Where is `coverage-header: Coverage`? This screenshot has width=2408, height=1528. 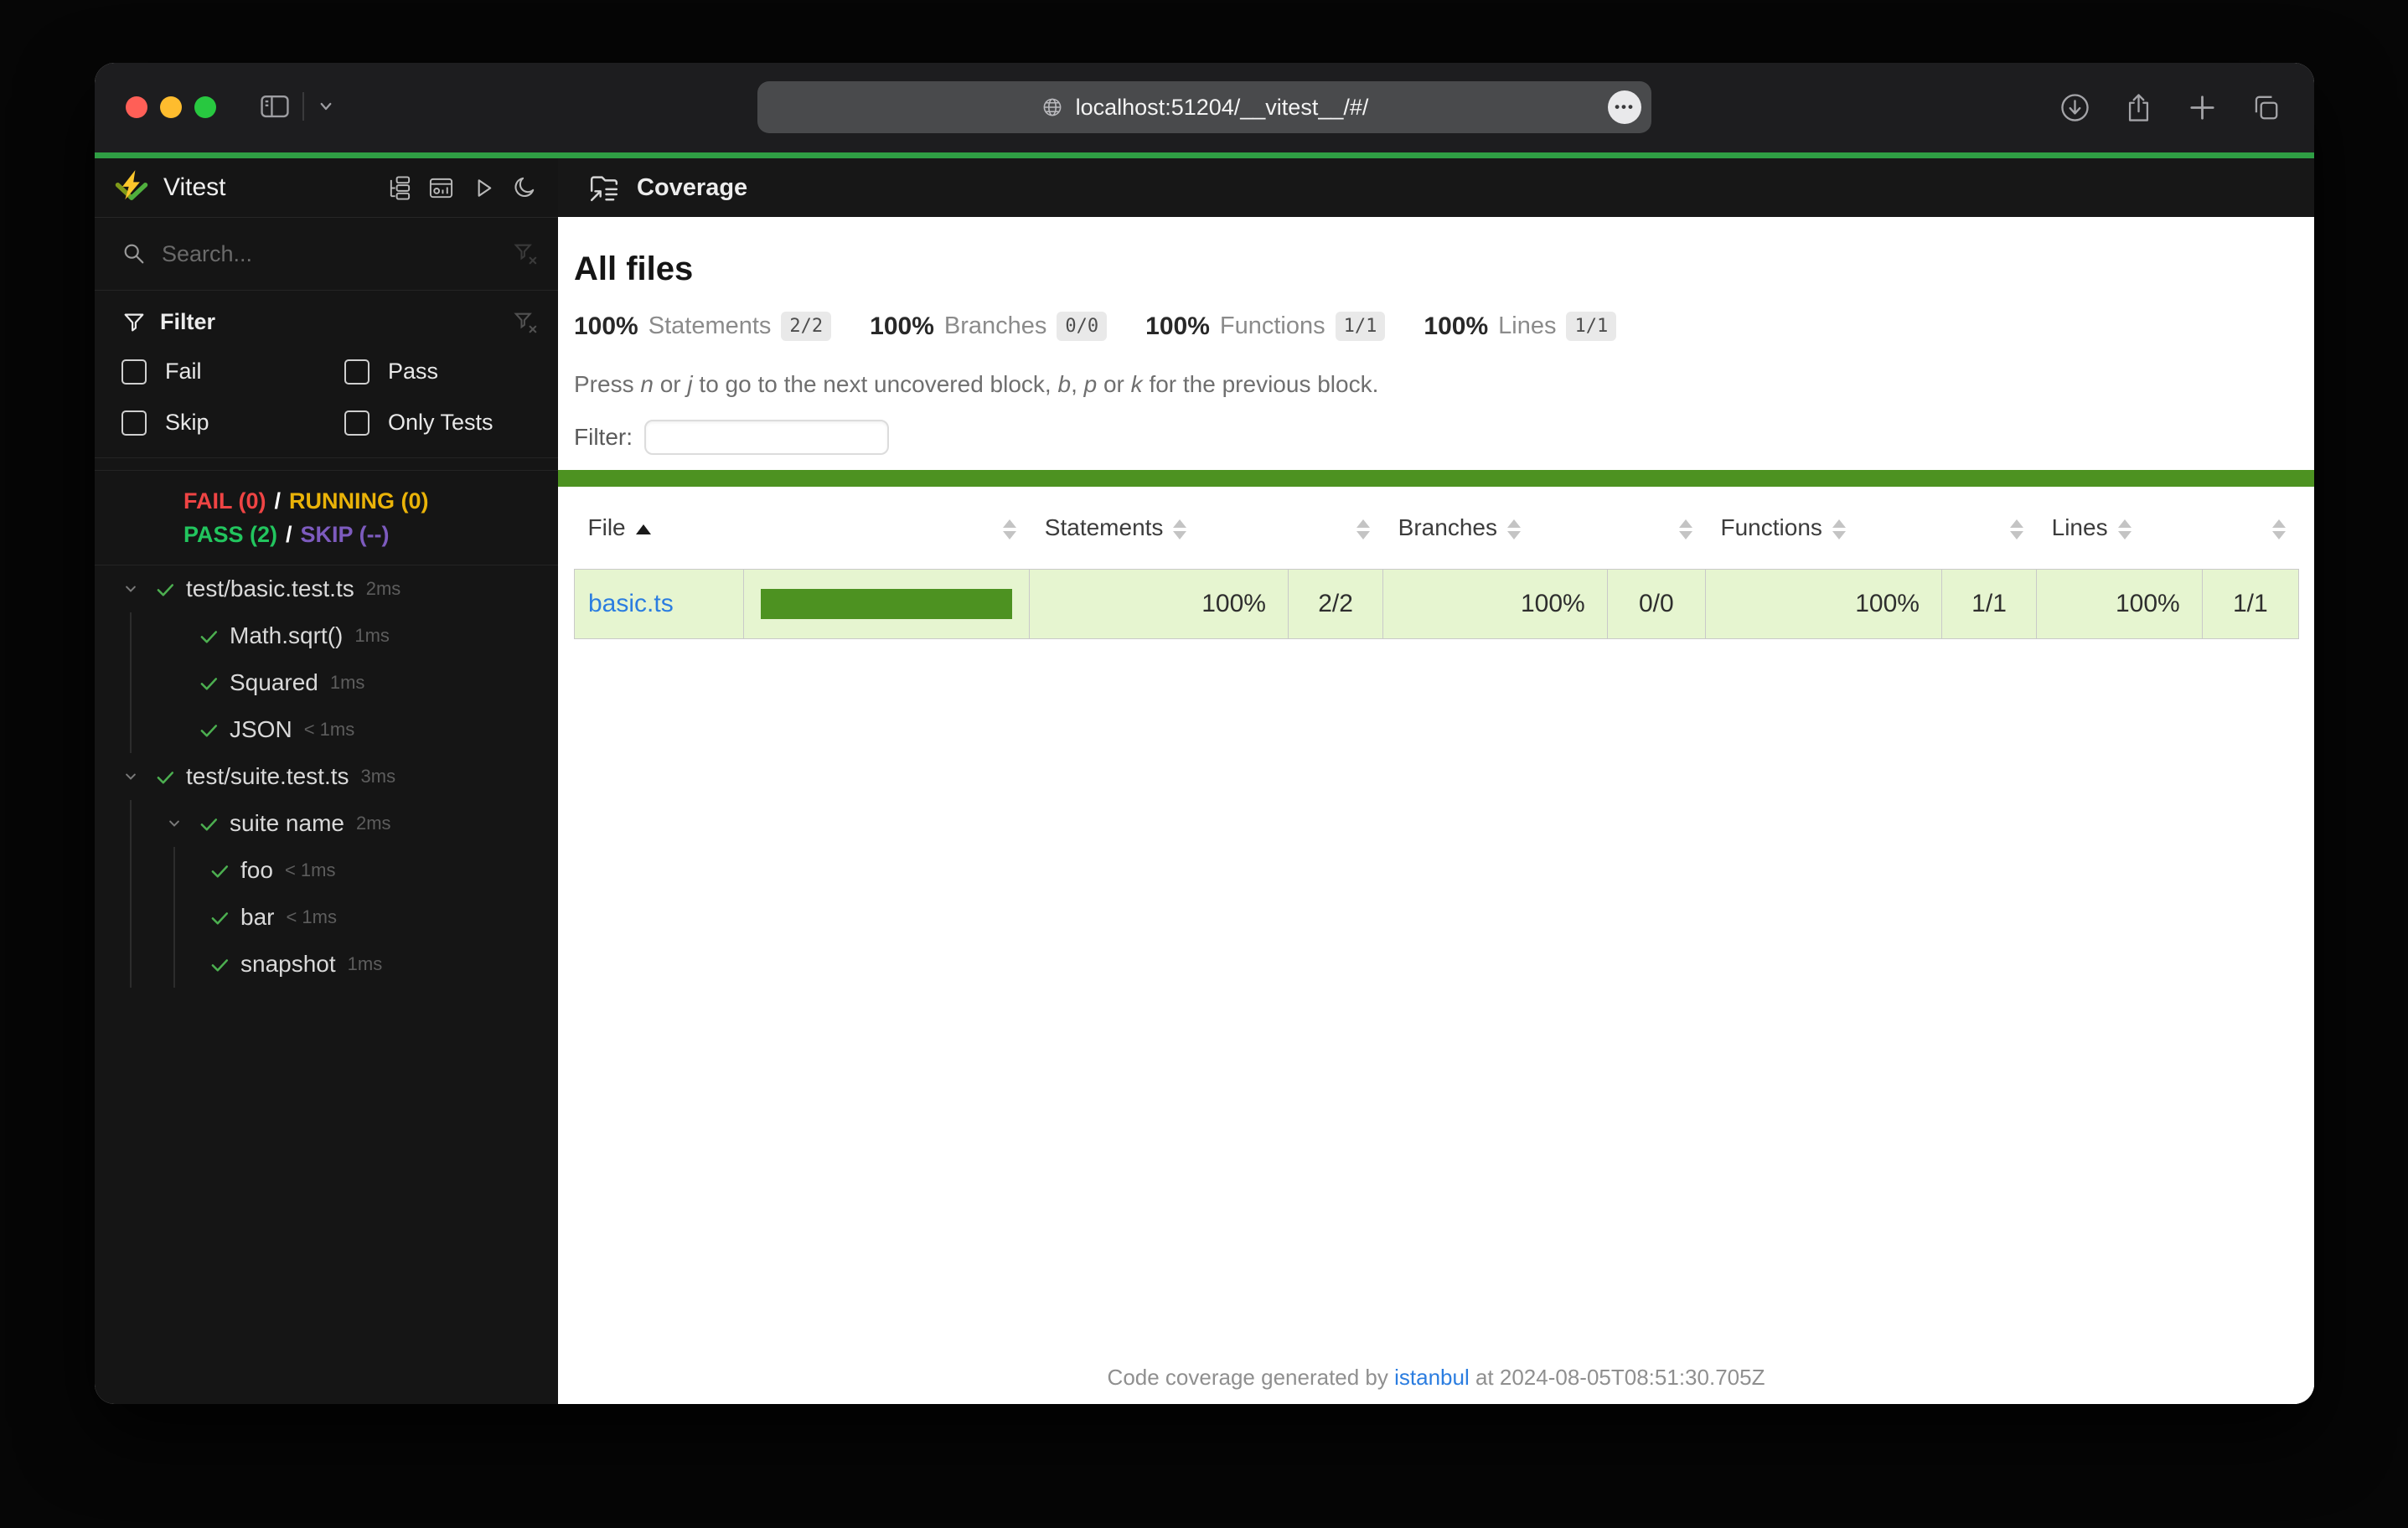 coverage-header: Coverage is located at coordinates (1436, 187).